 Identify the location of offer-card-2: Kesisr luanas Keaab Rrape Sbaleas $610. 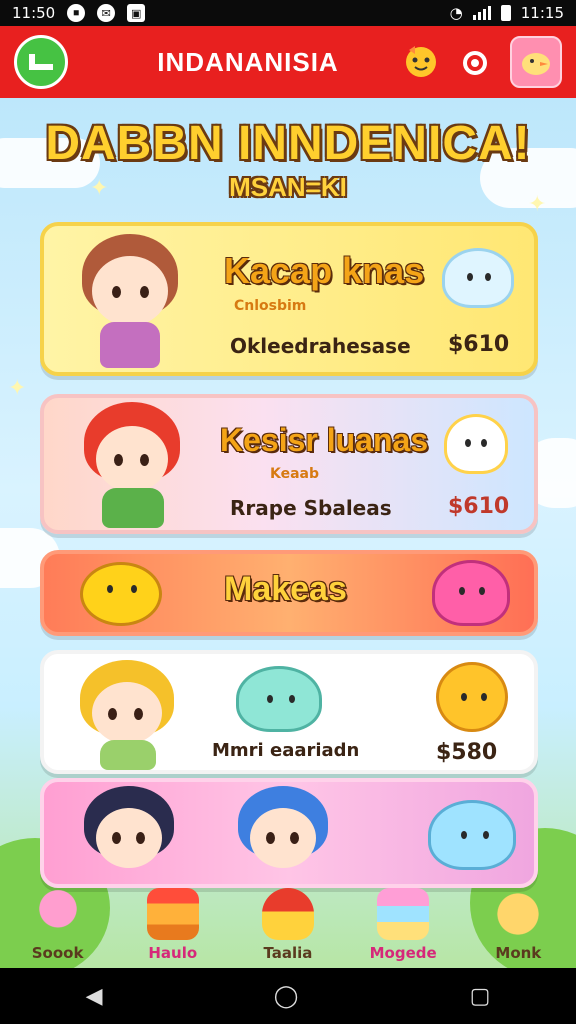
(289, 464).